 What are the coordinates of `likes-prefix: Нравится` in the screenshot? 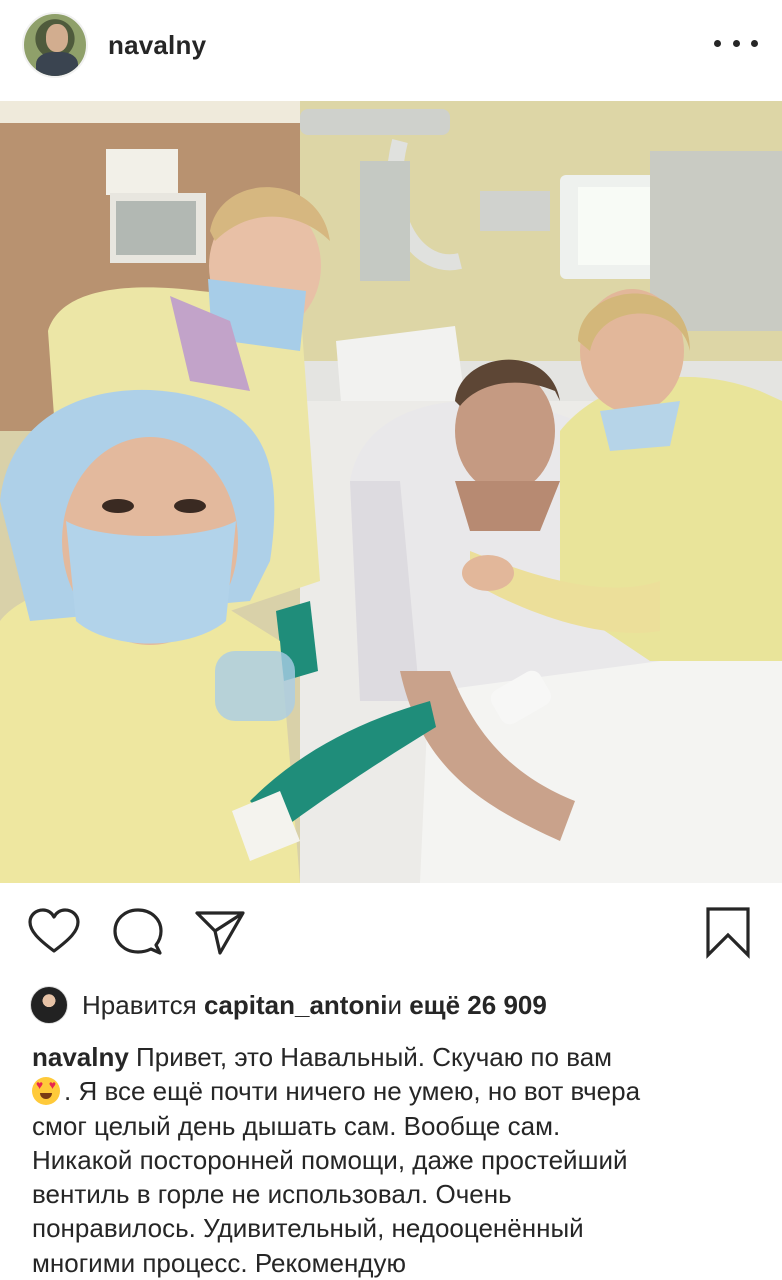 It's located at (139, 1004).